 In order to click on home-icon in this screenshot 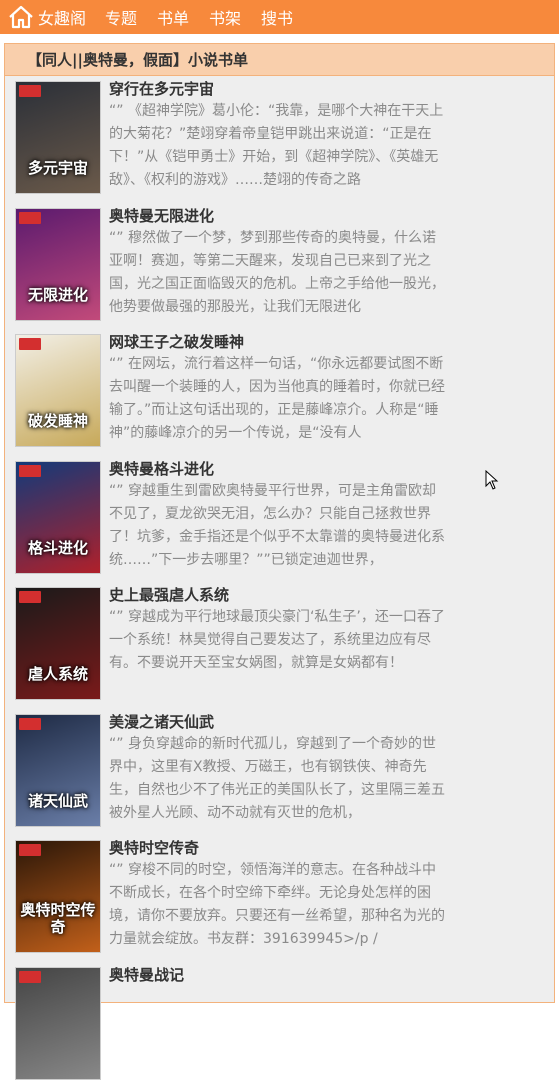, I will do `click(21, 17)`.